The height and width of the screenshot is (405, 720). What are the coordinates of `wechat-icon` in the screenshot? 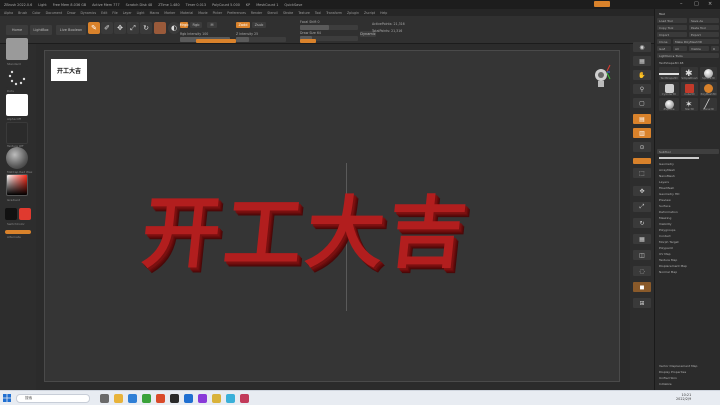 It's located at (146, 398).